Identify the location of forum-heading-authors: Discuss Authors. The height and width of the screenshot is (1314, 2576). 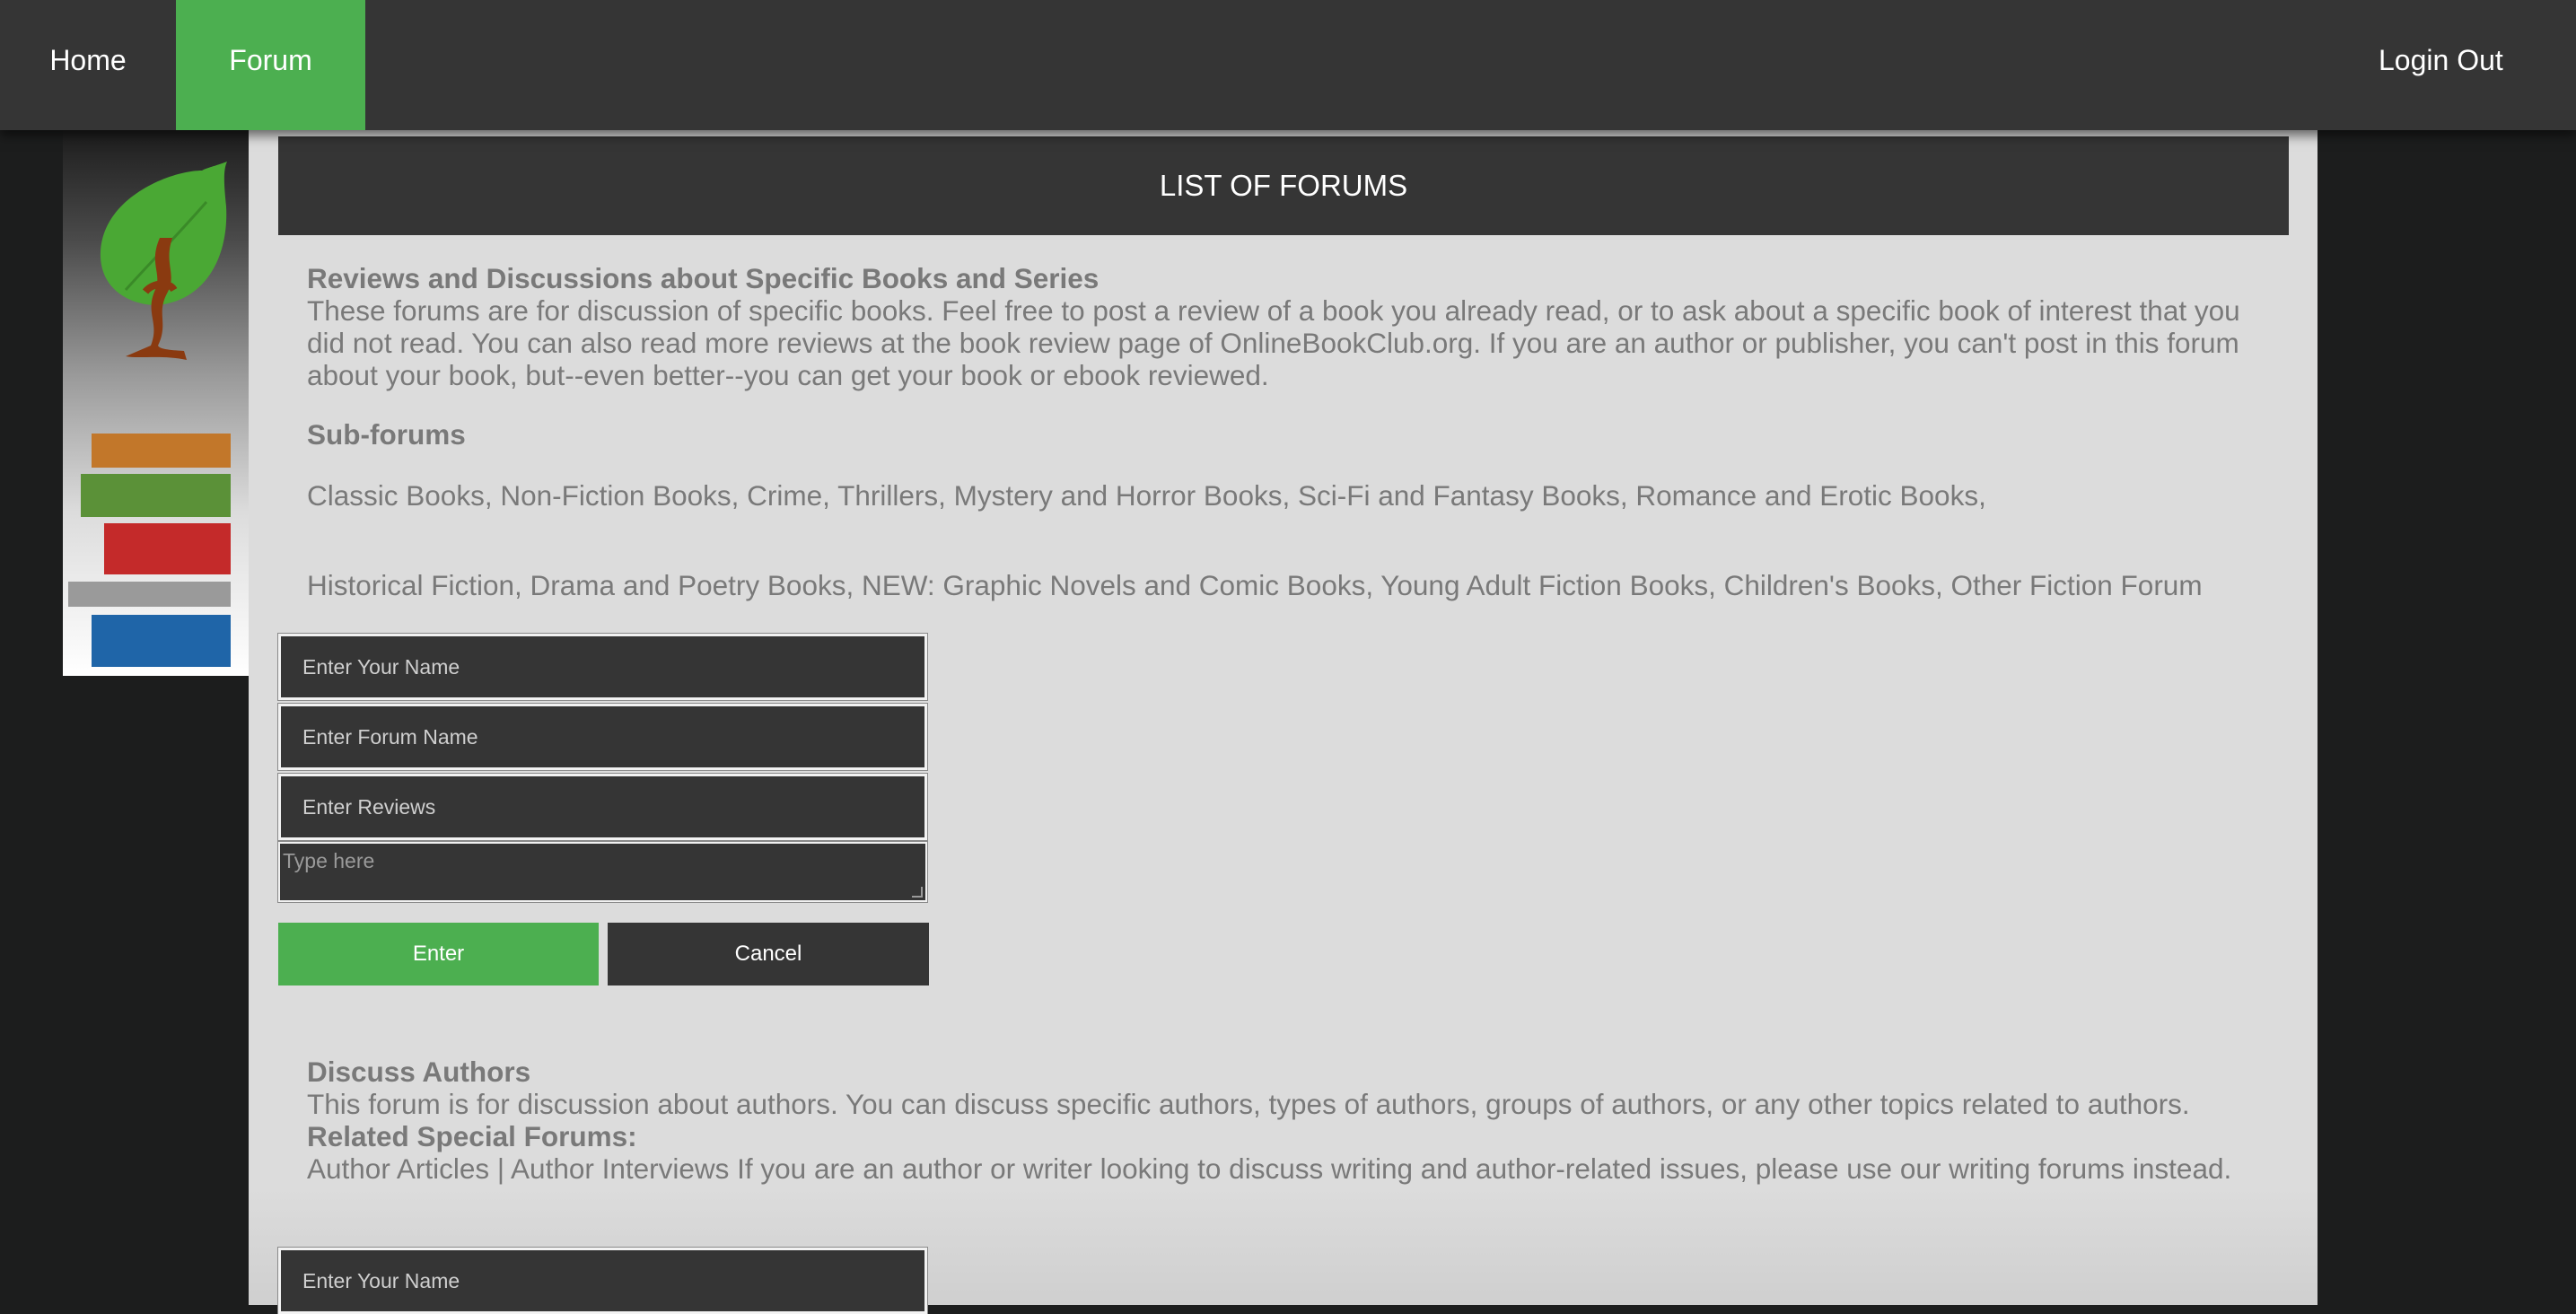
(419, 1072).